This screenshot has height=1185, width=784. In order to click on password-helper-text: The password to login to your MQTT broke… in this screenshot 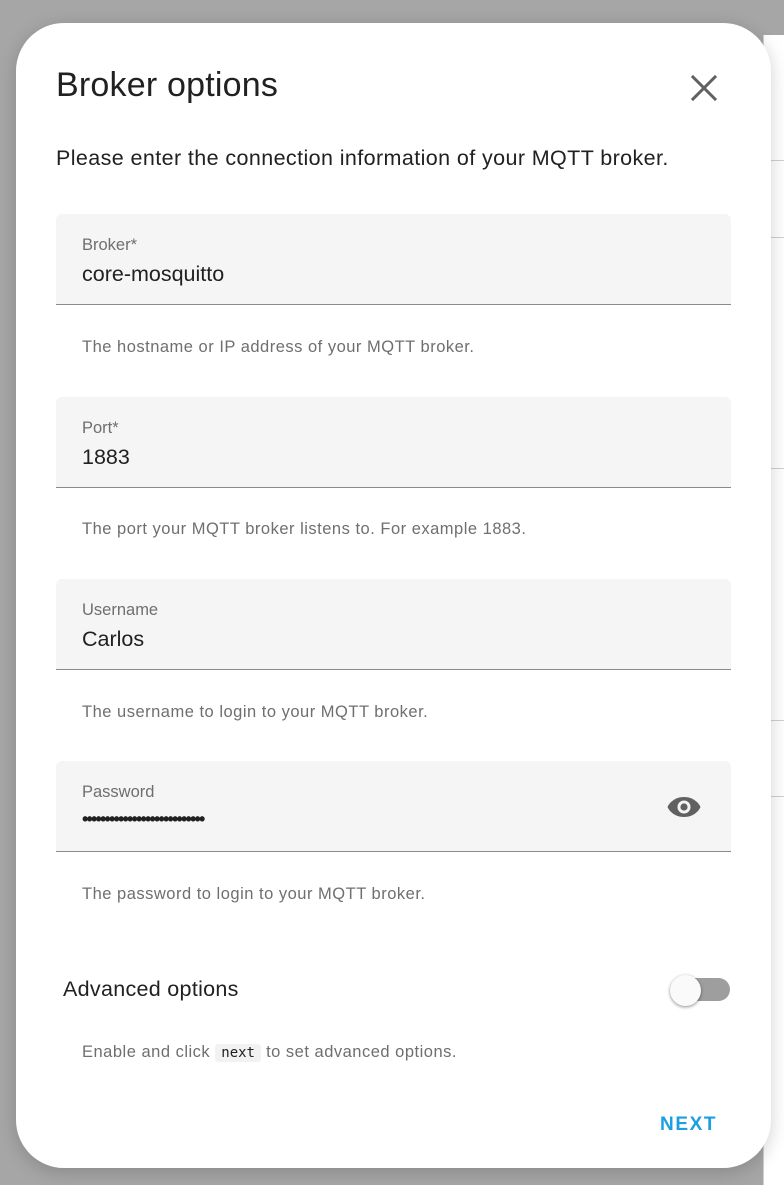, I will do `click(254, 894)`.